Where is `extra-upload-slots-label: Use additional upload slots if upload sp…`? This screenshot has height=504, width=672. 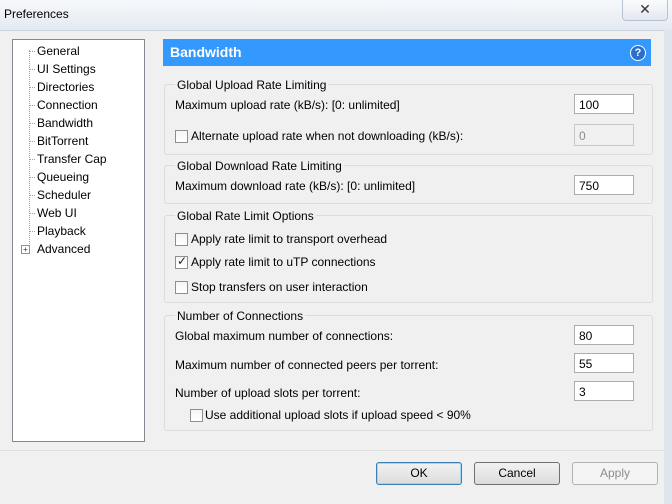 extra-upload-slots-label: Use additional upload slots if upload sp… is located at coordinates (338, 415).